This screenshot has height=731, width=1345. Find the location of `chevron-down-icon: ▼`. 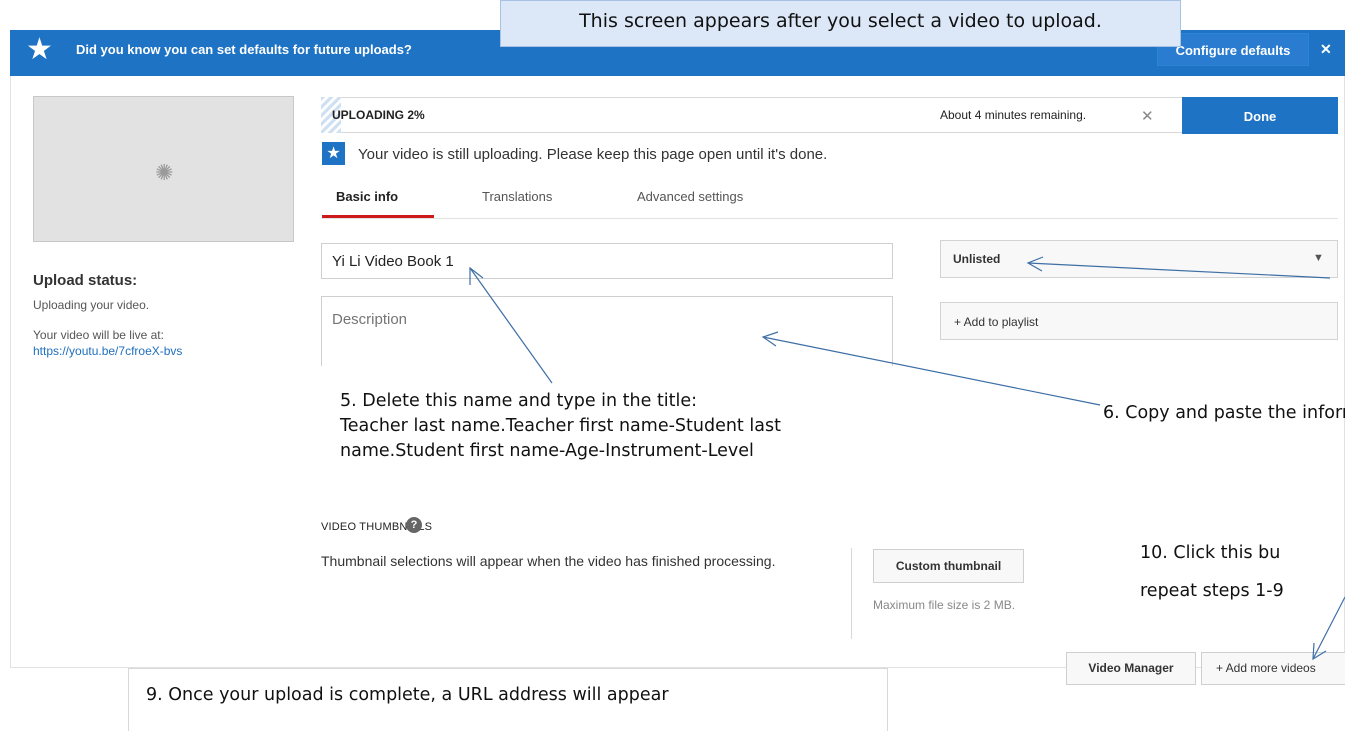

chevron-down-icon: ▼ is located at coordinates (1318, 258).